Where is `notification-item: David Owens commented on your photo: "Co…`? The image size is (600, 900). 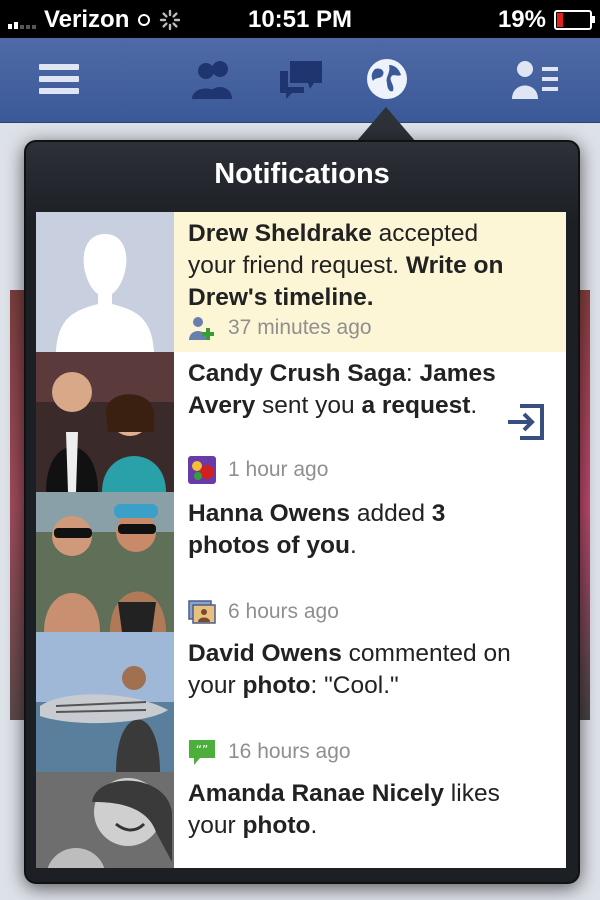 notification-item: David Owens commented on your photo: "Co… is located at coordinates (301, 702).